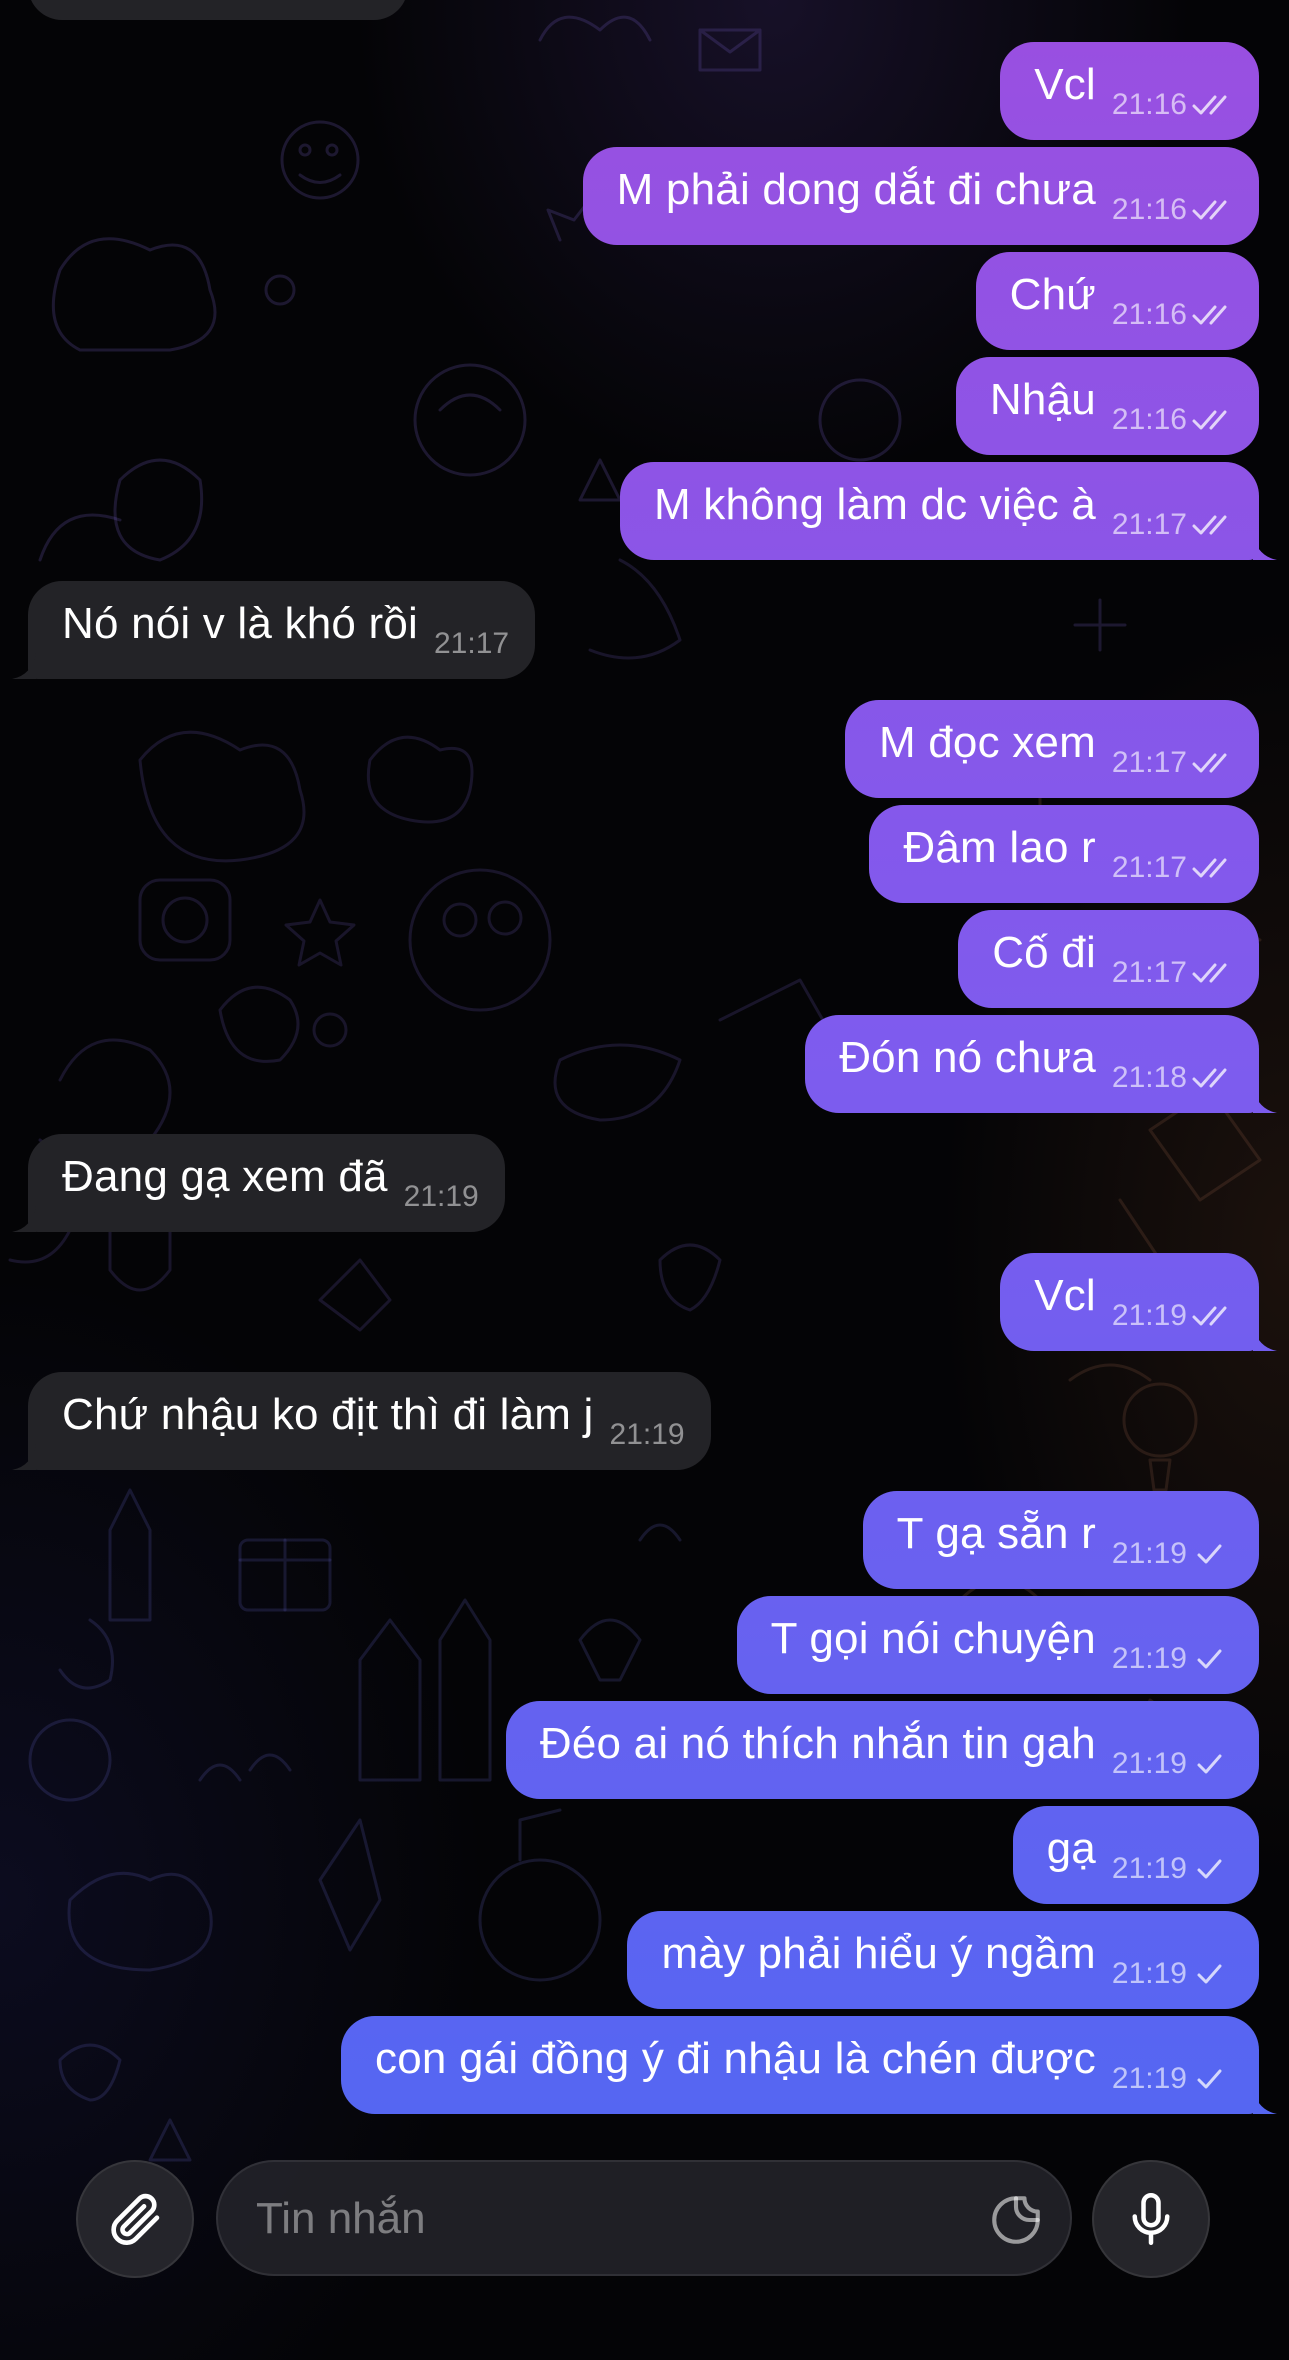 The image size is (1289, 2360). Describe the element at coordinates (328, 1414) in the screenshot. I see `message-text: Chứ nhậu ko địt thì đi làm j` at that location.